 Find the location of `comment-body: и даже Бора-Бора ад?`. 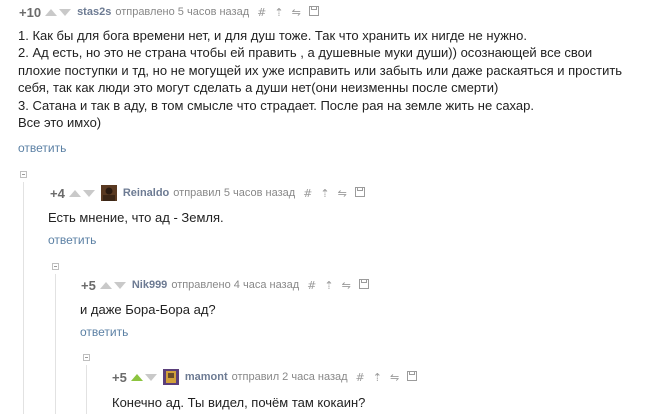

comment-body: и даже Бора-Бора ад? is located at coordinates (148, 309).